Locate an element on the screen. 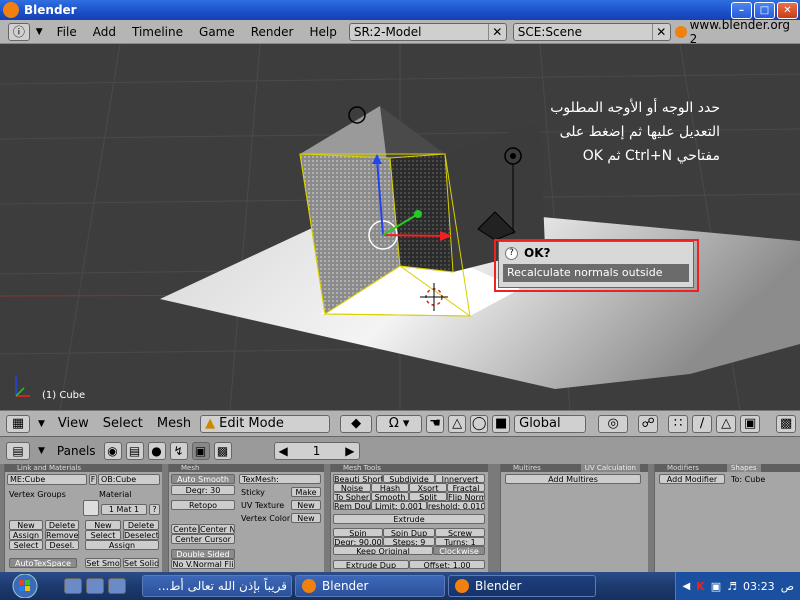  translate-icon: △ is located at coordinates (457, 423).